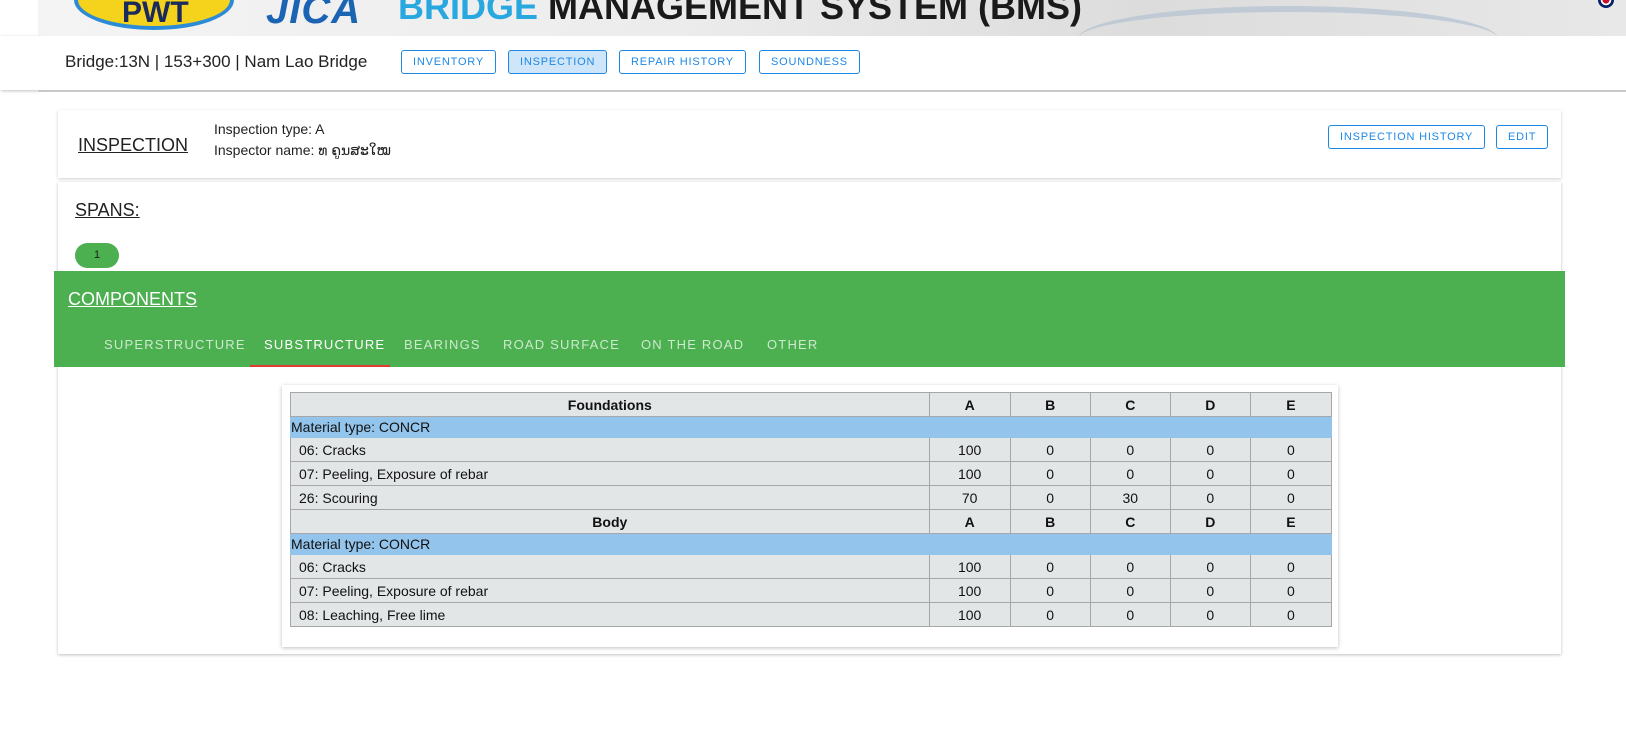  I want to click on tab-bearings: BEARINGS, so click(442, 344).